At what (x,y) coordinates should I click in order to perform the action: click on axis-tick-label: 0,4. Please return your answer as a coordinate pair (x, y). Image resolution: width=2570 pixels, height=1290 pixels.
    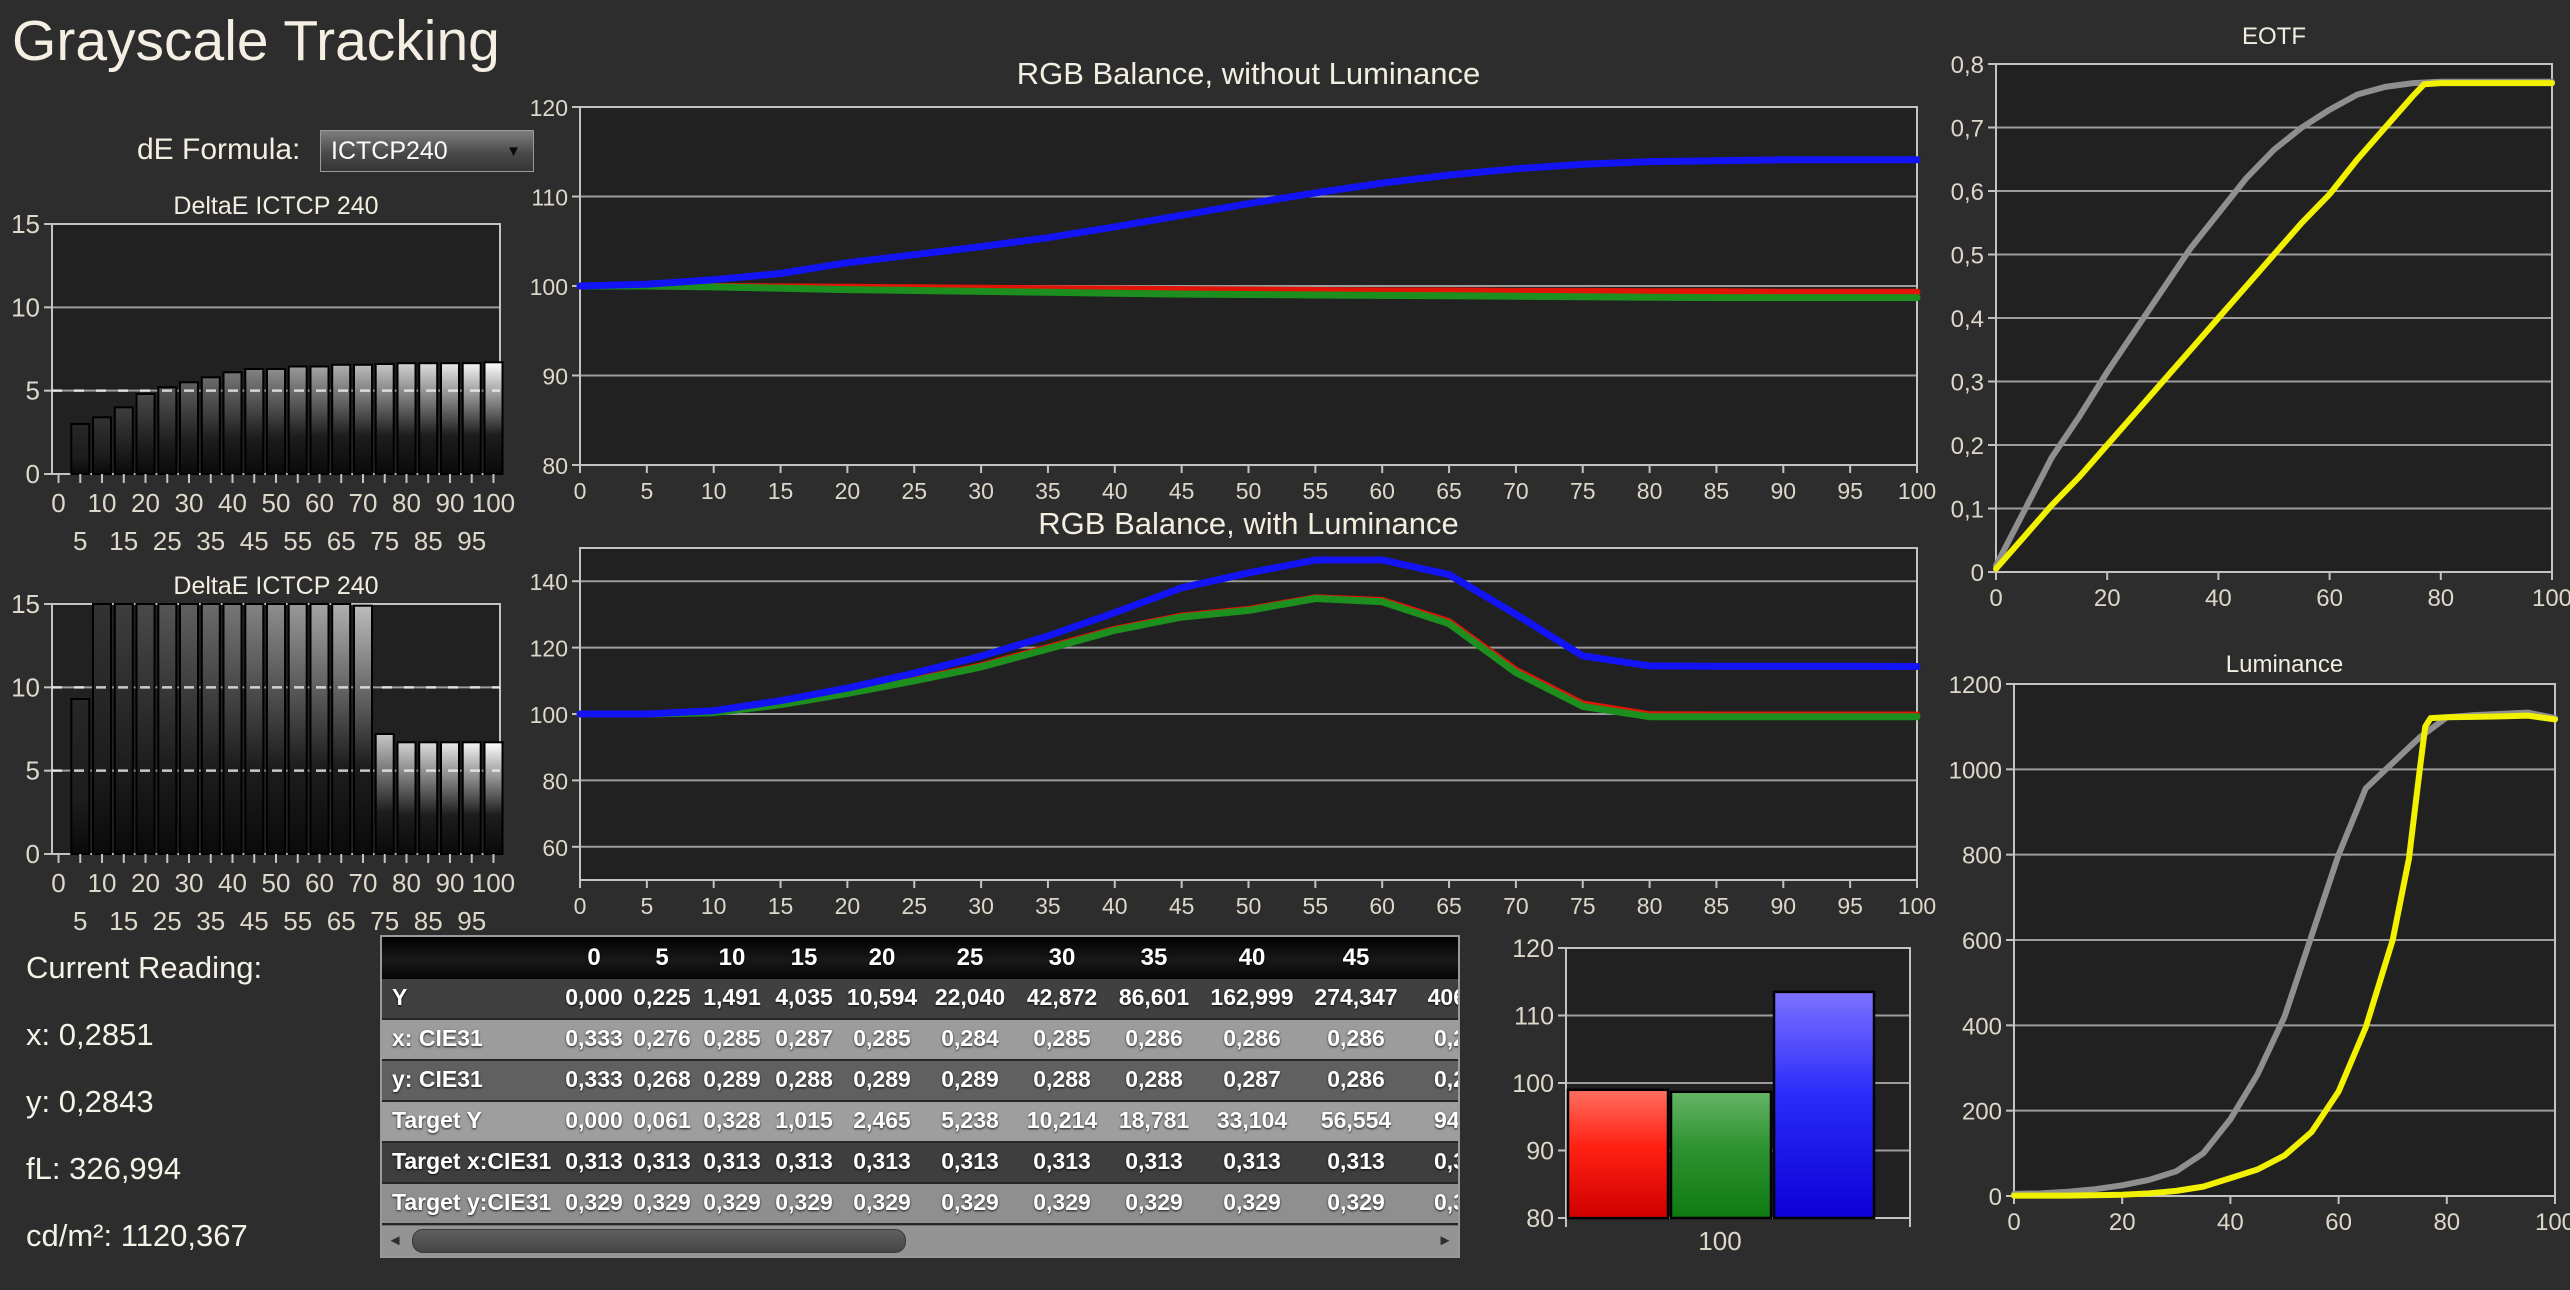
    Looking at the image, I should click on (1967, 319).